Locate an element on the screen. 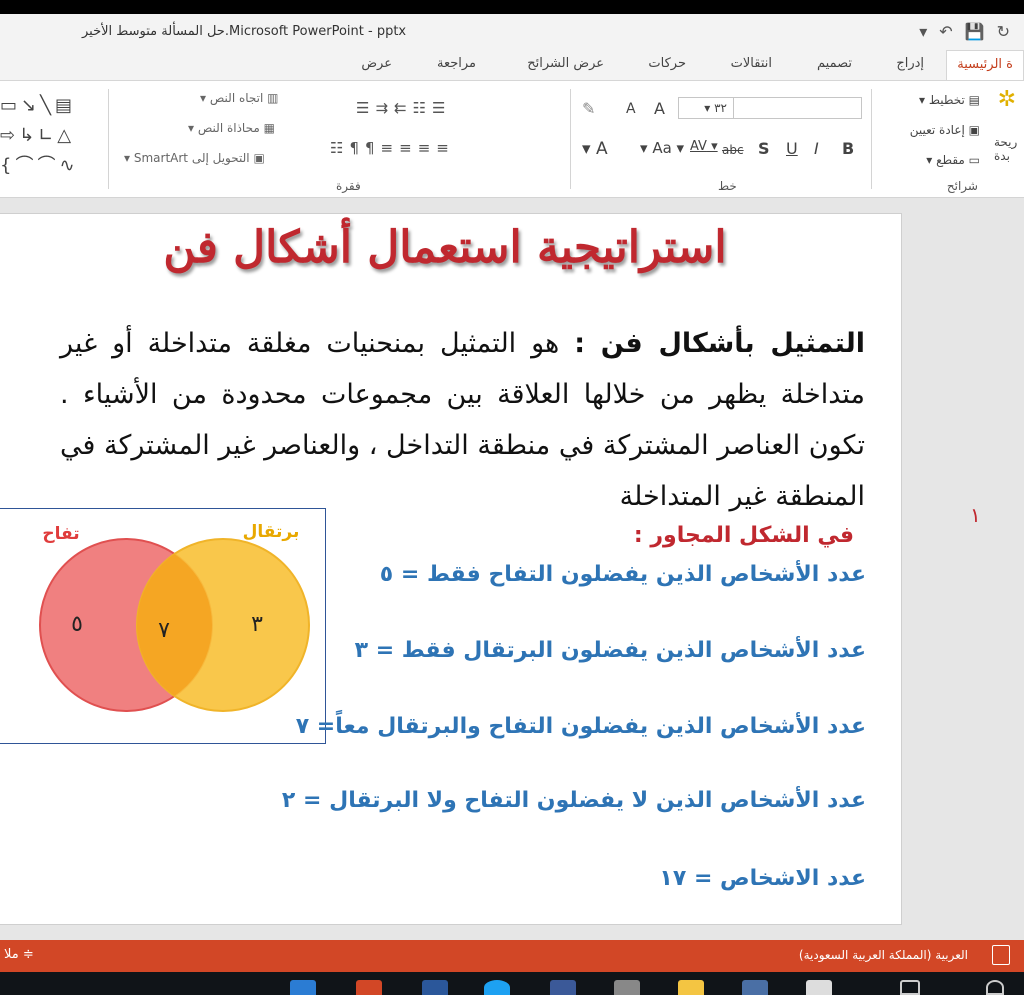 The height and width of the screenshot is (995, 1024). tab-design: تصميم is located at coordinates (834, 63).